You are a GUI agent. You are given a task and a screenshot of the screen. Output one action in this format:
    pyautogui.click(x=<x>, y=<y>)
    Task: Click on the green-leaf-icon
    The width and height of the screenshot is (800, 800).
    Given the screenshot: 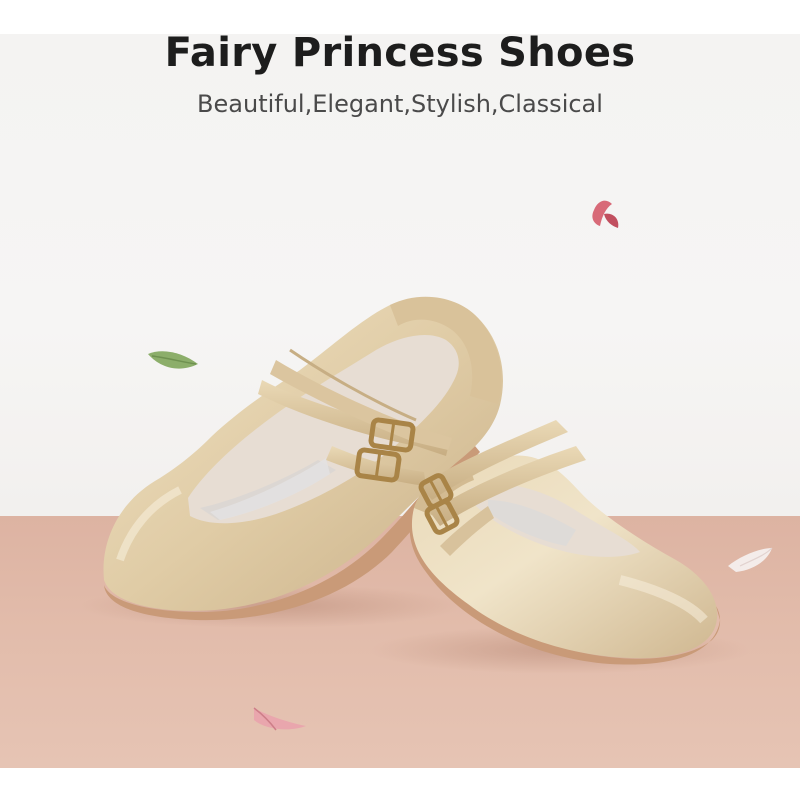 What is the action you would take?
    pyautogui.click(x=173, y=360)
    